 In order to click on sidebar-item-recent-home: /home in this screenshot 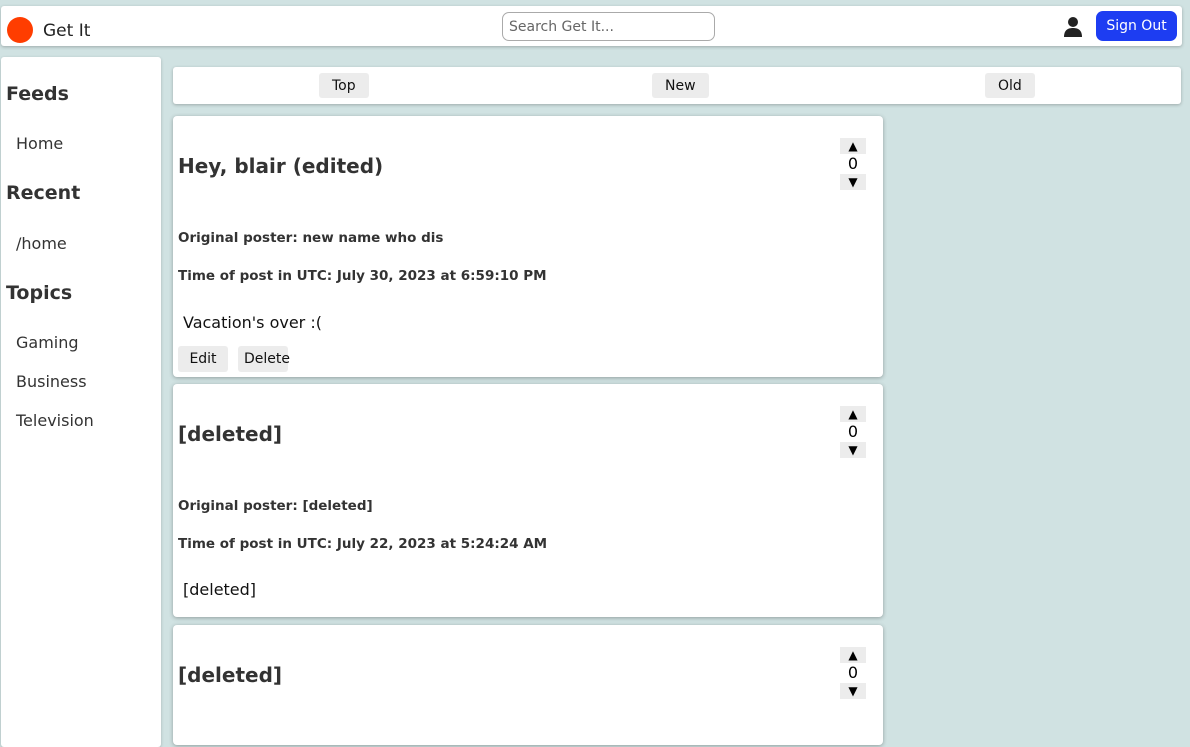, I will do `click(41, 243)`.